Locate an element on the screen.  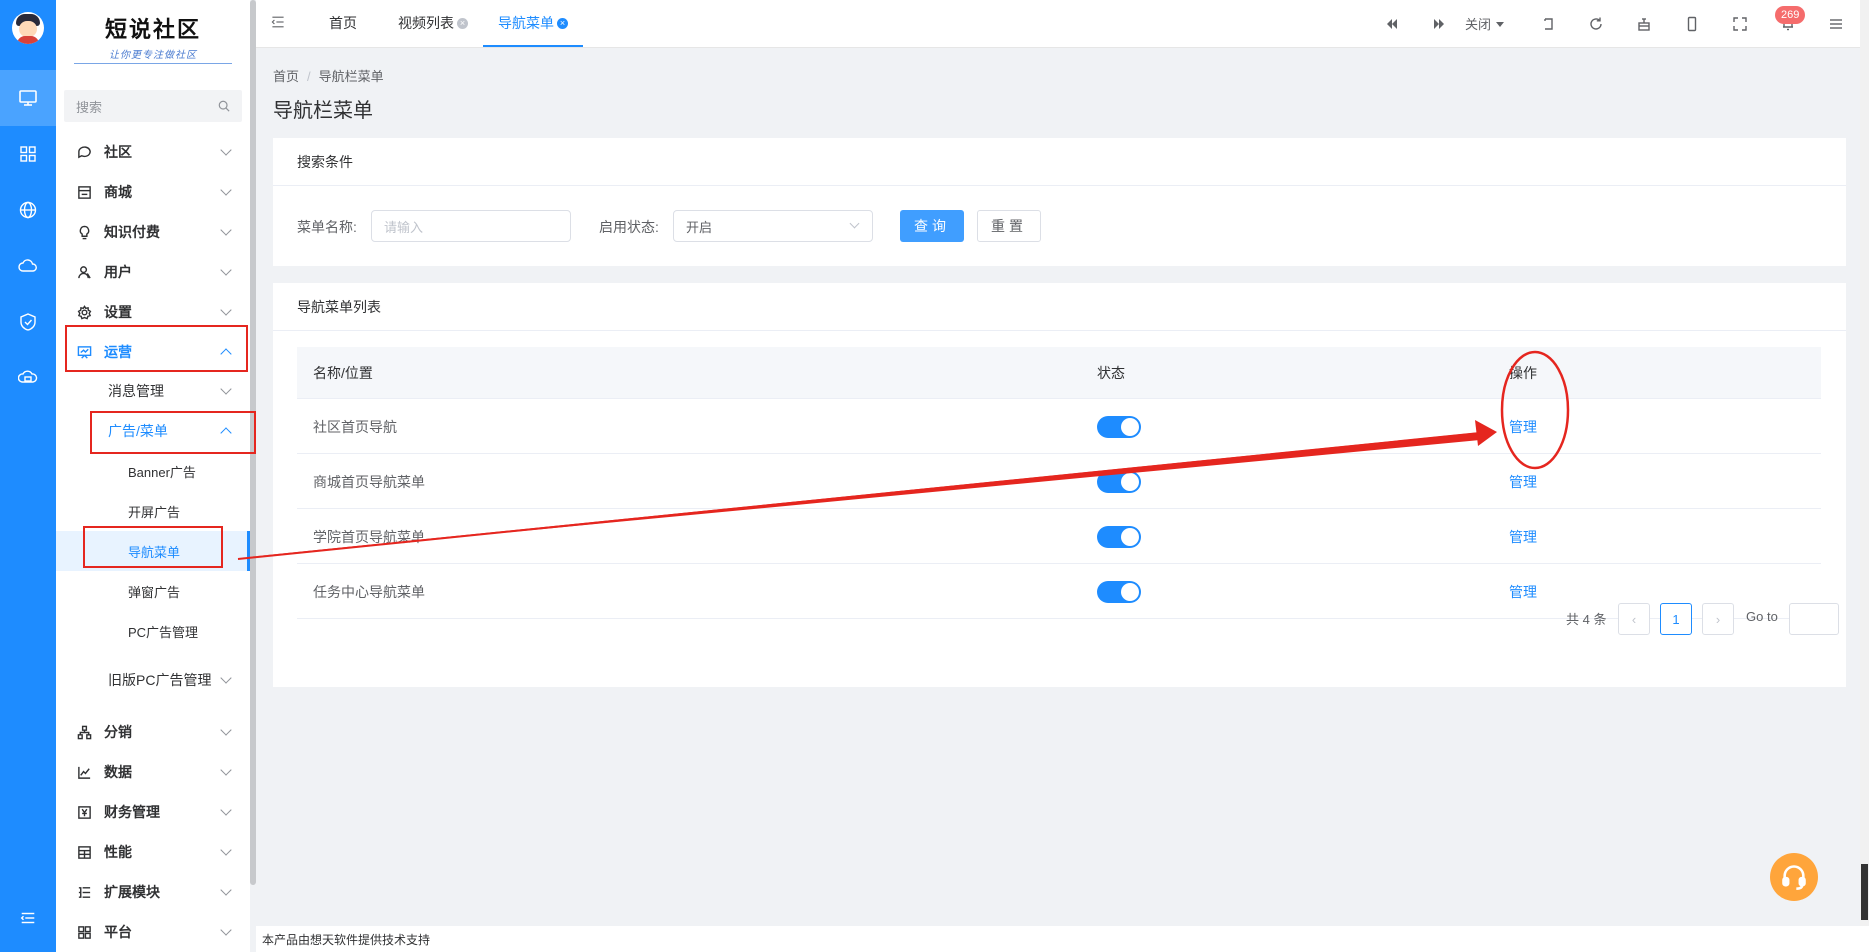
annotation-arrow is located at coordinates (859, 495).